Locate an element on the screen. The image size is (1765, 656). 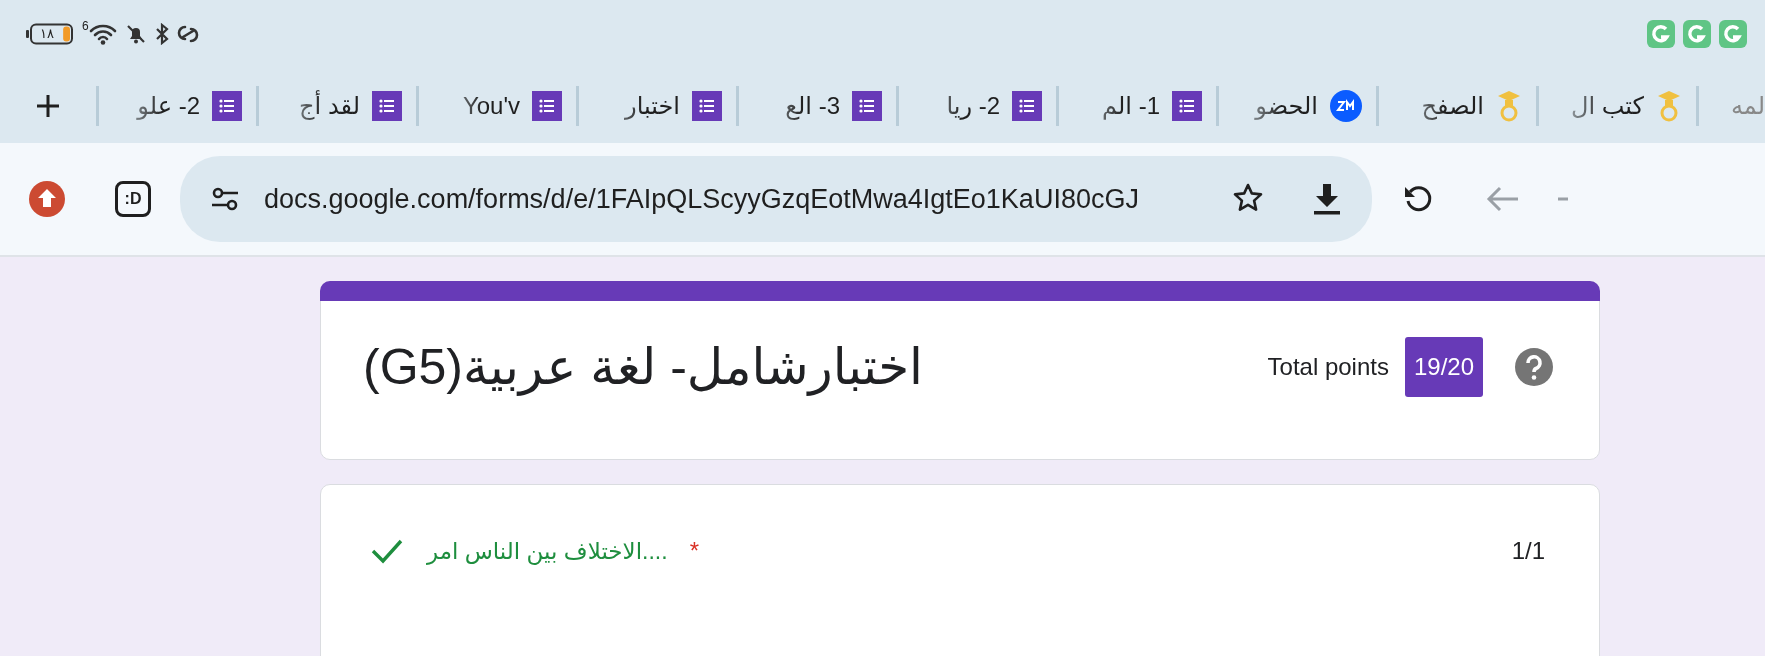
tab: 3- الع is located at coordinates (816, 105).